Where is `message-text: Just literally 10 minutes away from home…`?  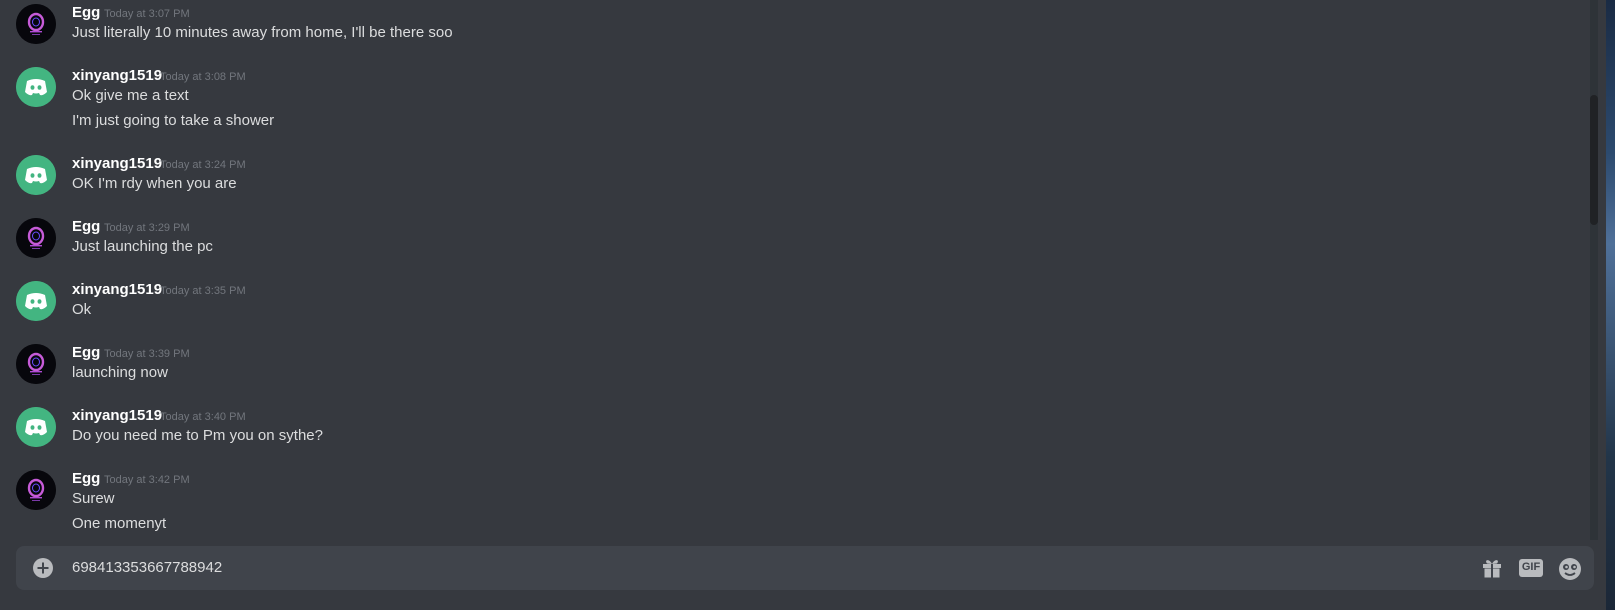 message-text: Just literally 10 minutes away from home… is located at coordinates (262, 32).